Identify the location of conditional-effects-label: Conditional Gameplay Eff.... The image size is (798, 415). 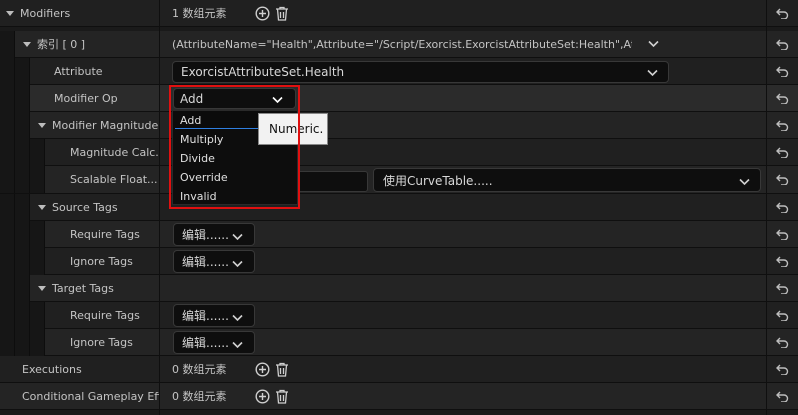
(90, 396).